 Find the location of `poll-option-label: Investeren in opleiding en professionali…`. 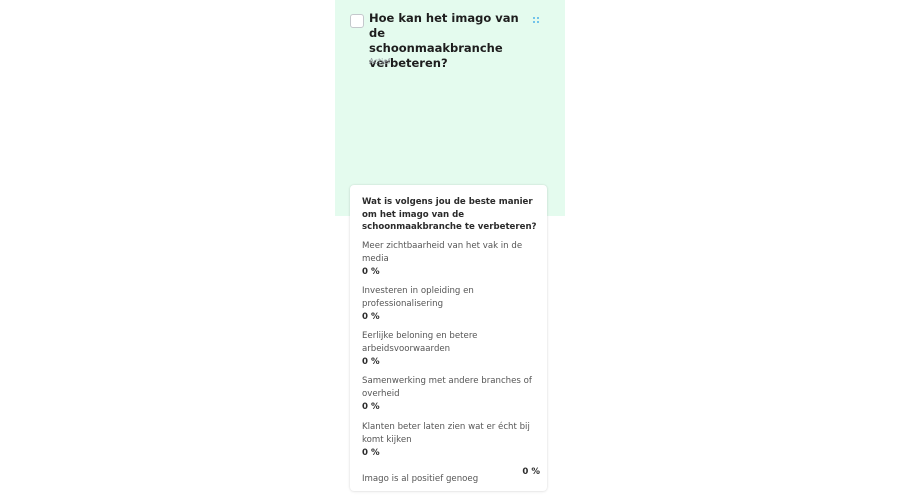

poll-option-label: Investeren in opleiding en professionali… is located at coordinates (418, 297).